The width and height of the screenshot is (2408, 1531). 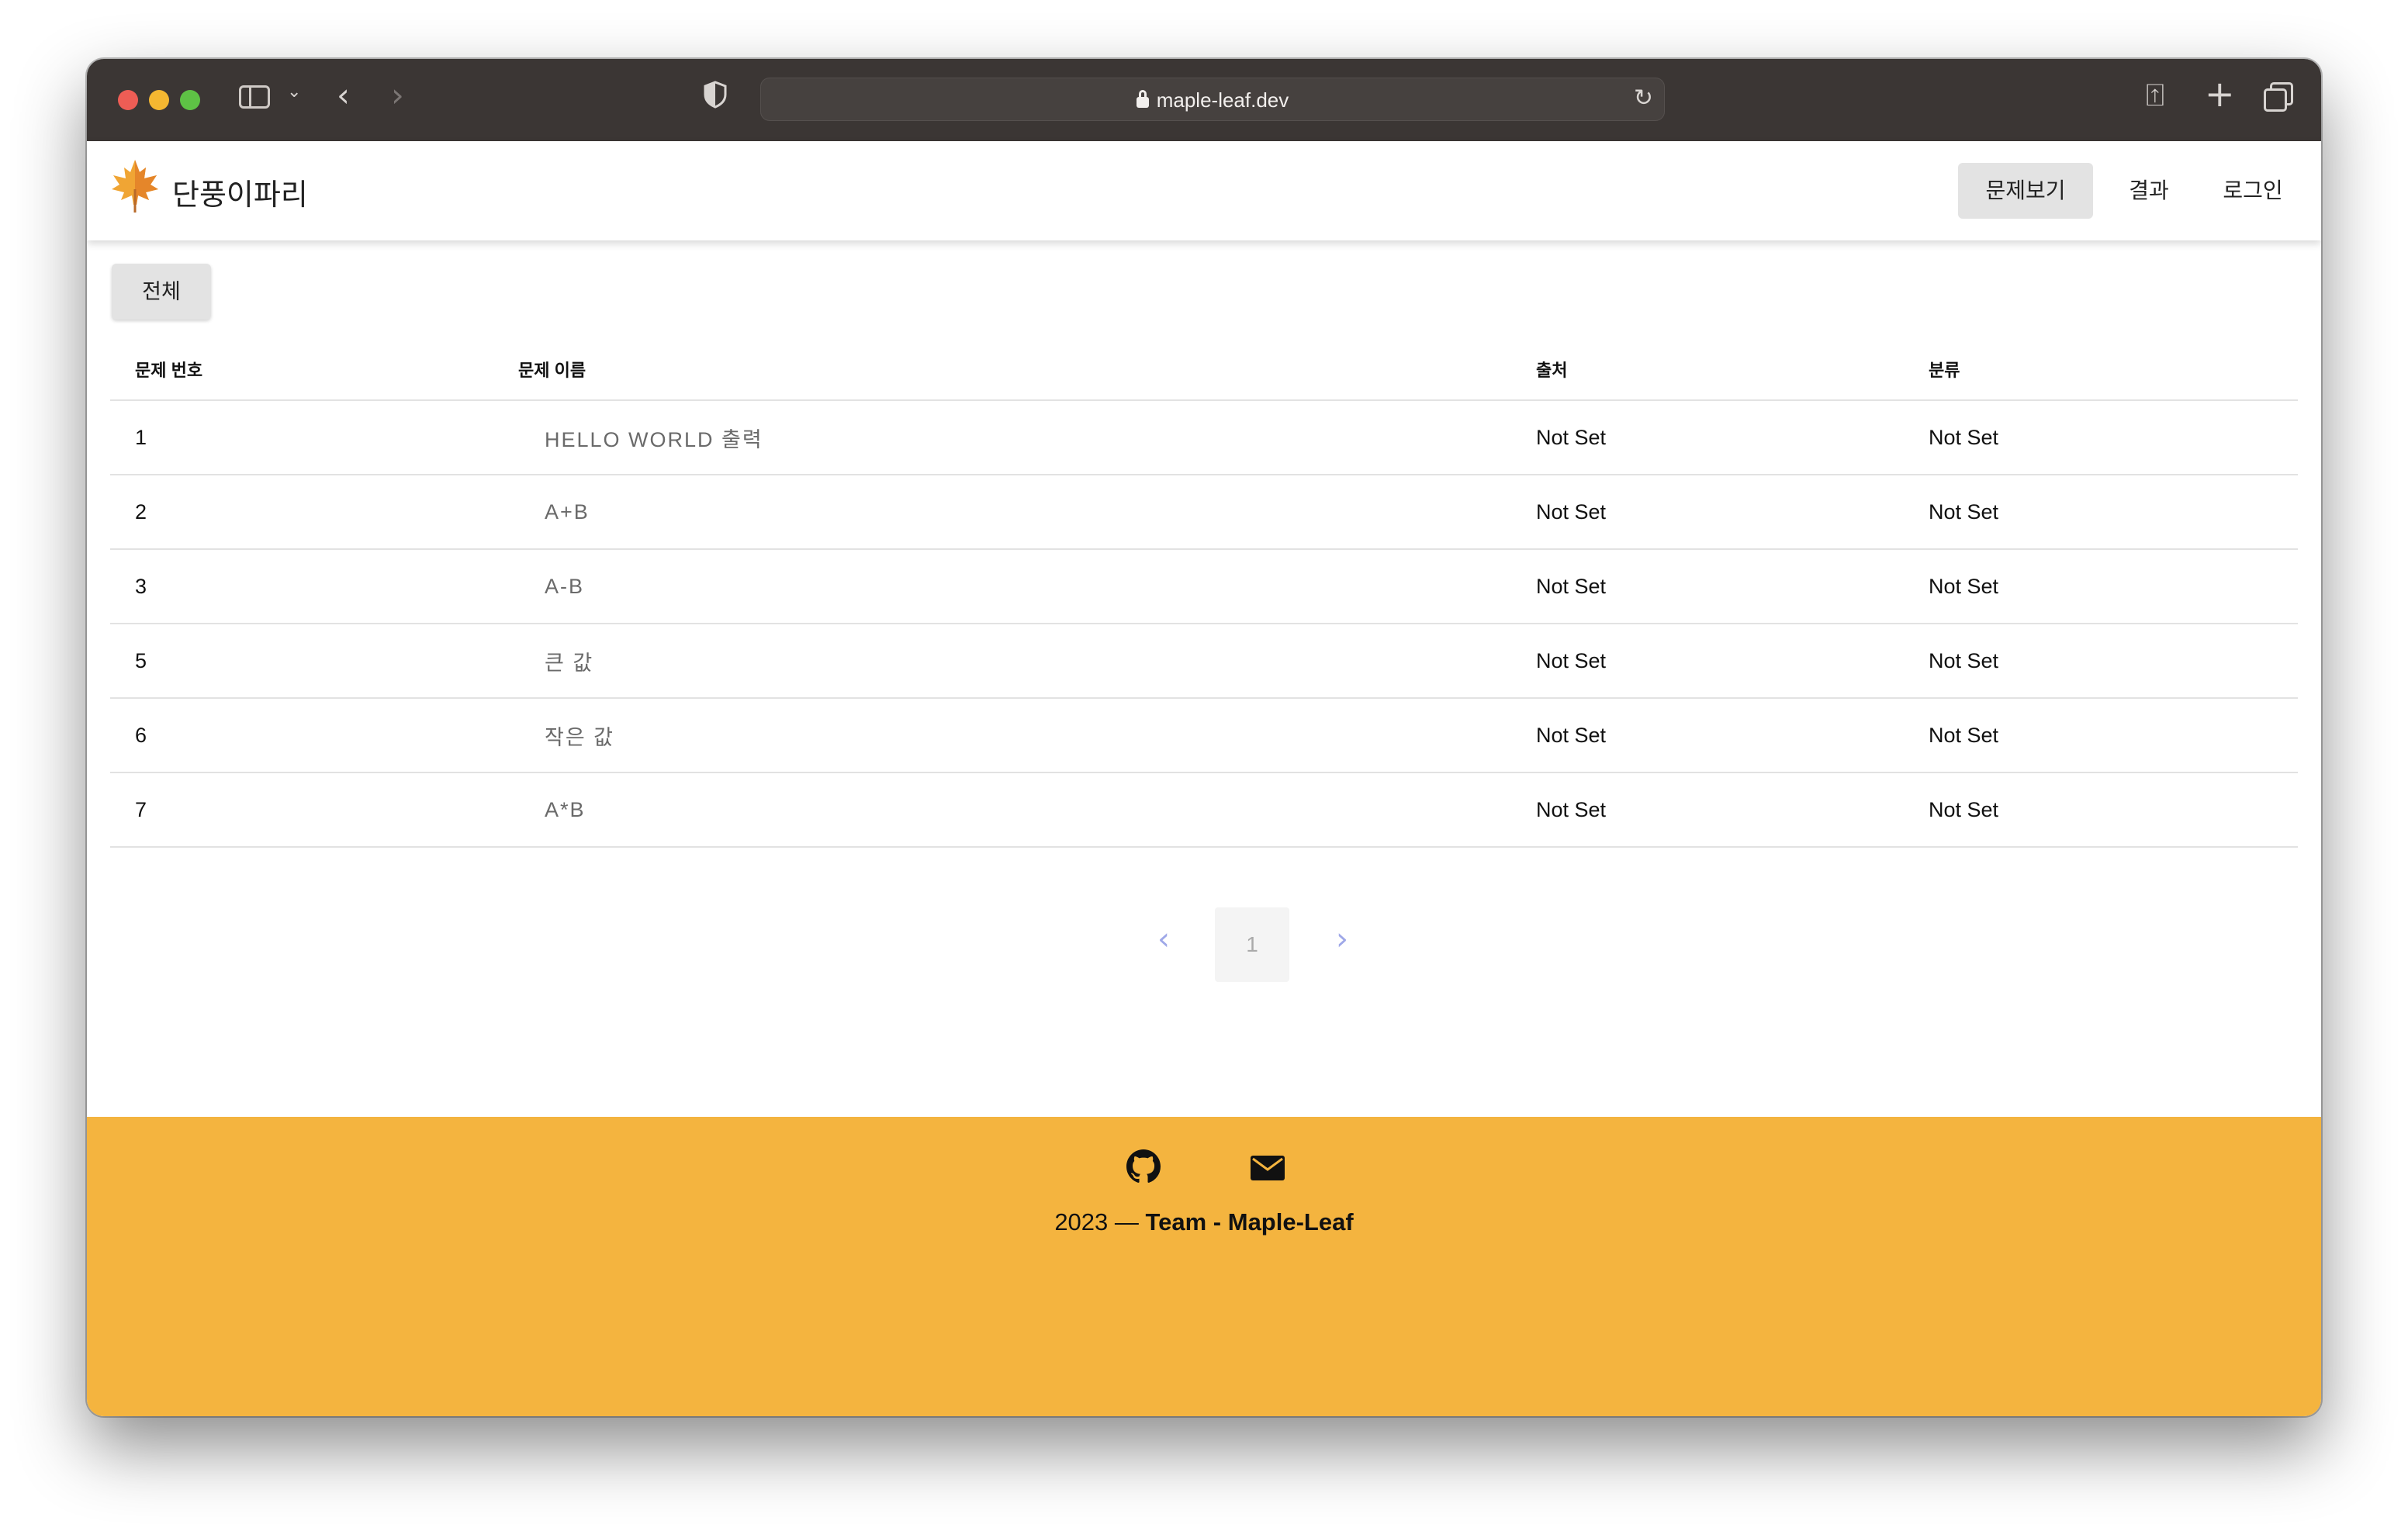 What do you see at coordinates (301, 437) in the screenshot?
I see `problem-number: 1` at bounding box center [301, 437].